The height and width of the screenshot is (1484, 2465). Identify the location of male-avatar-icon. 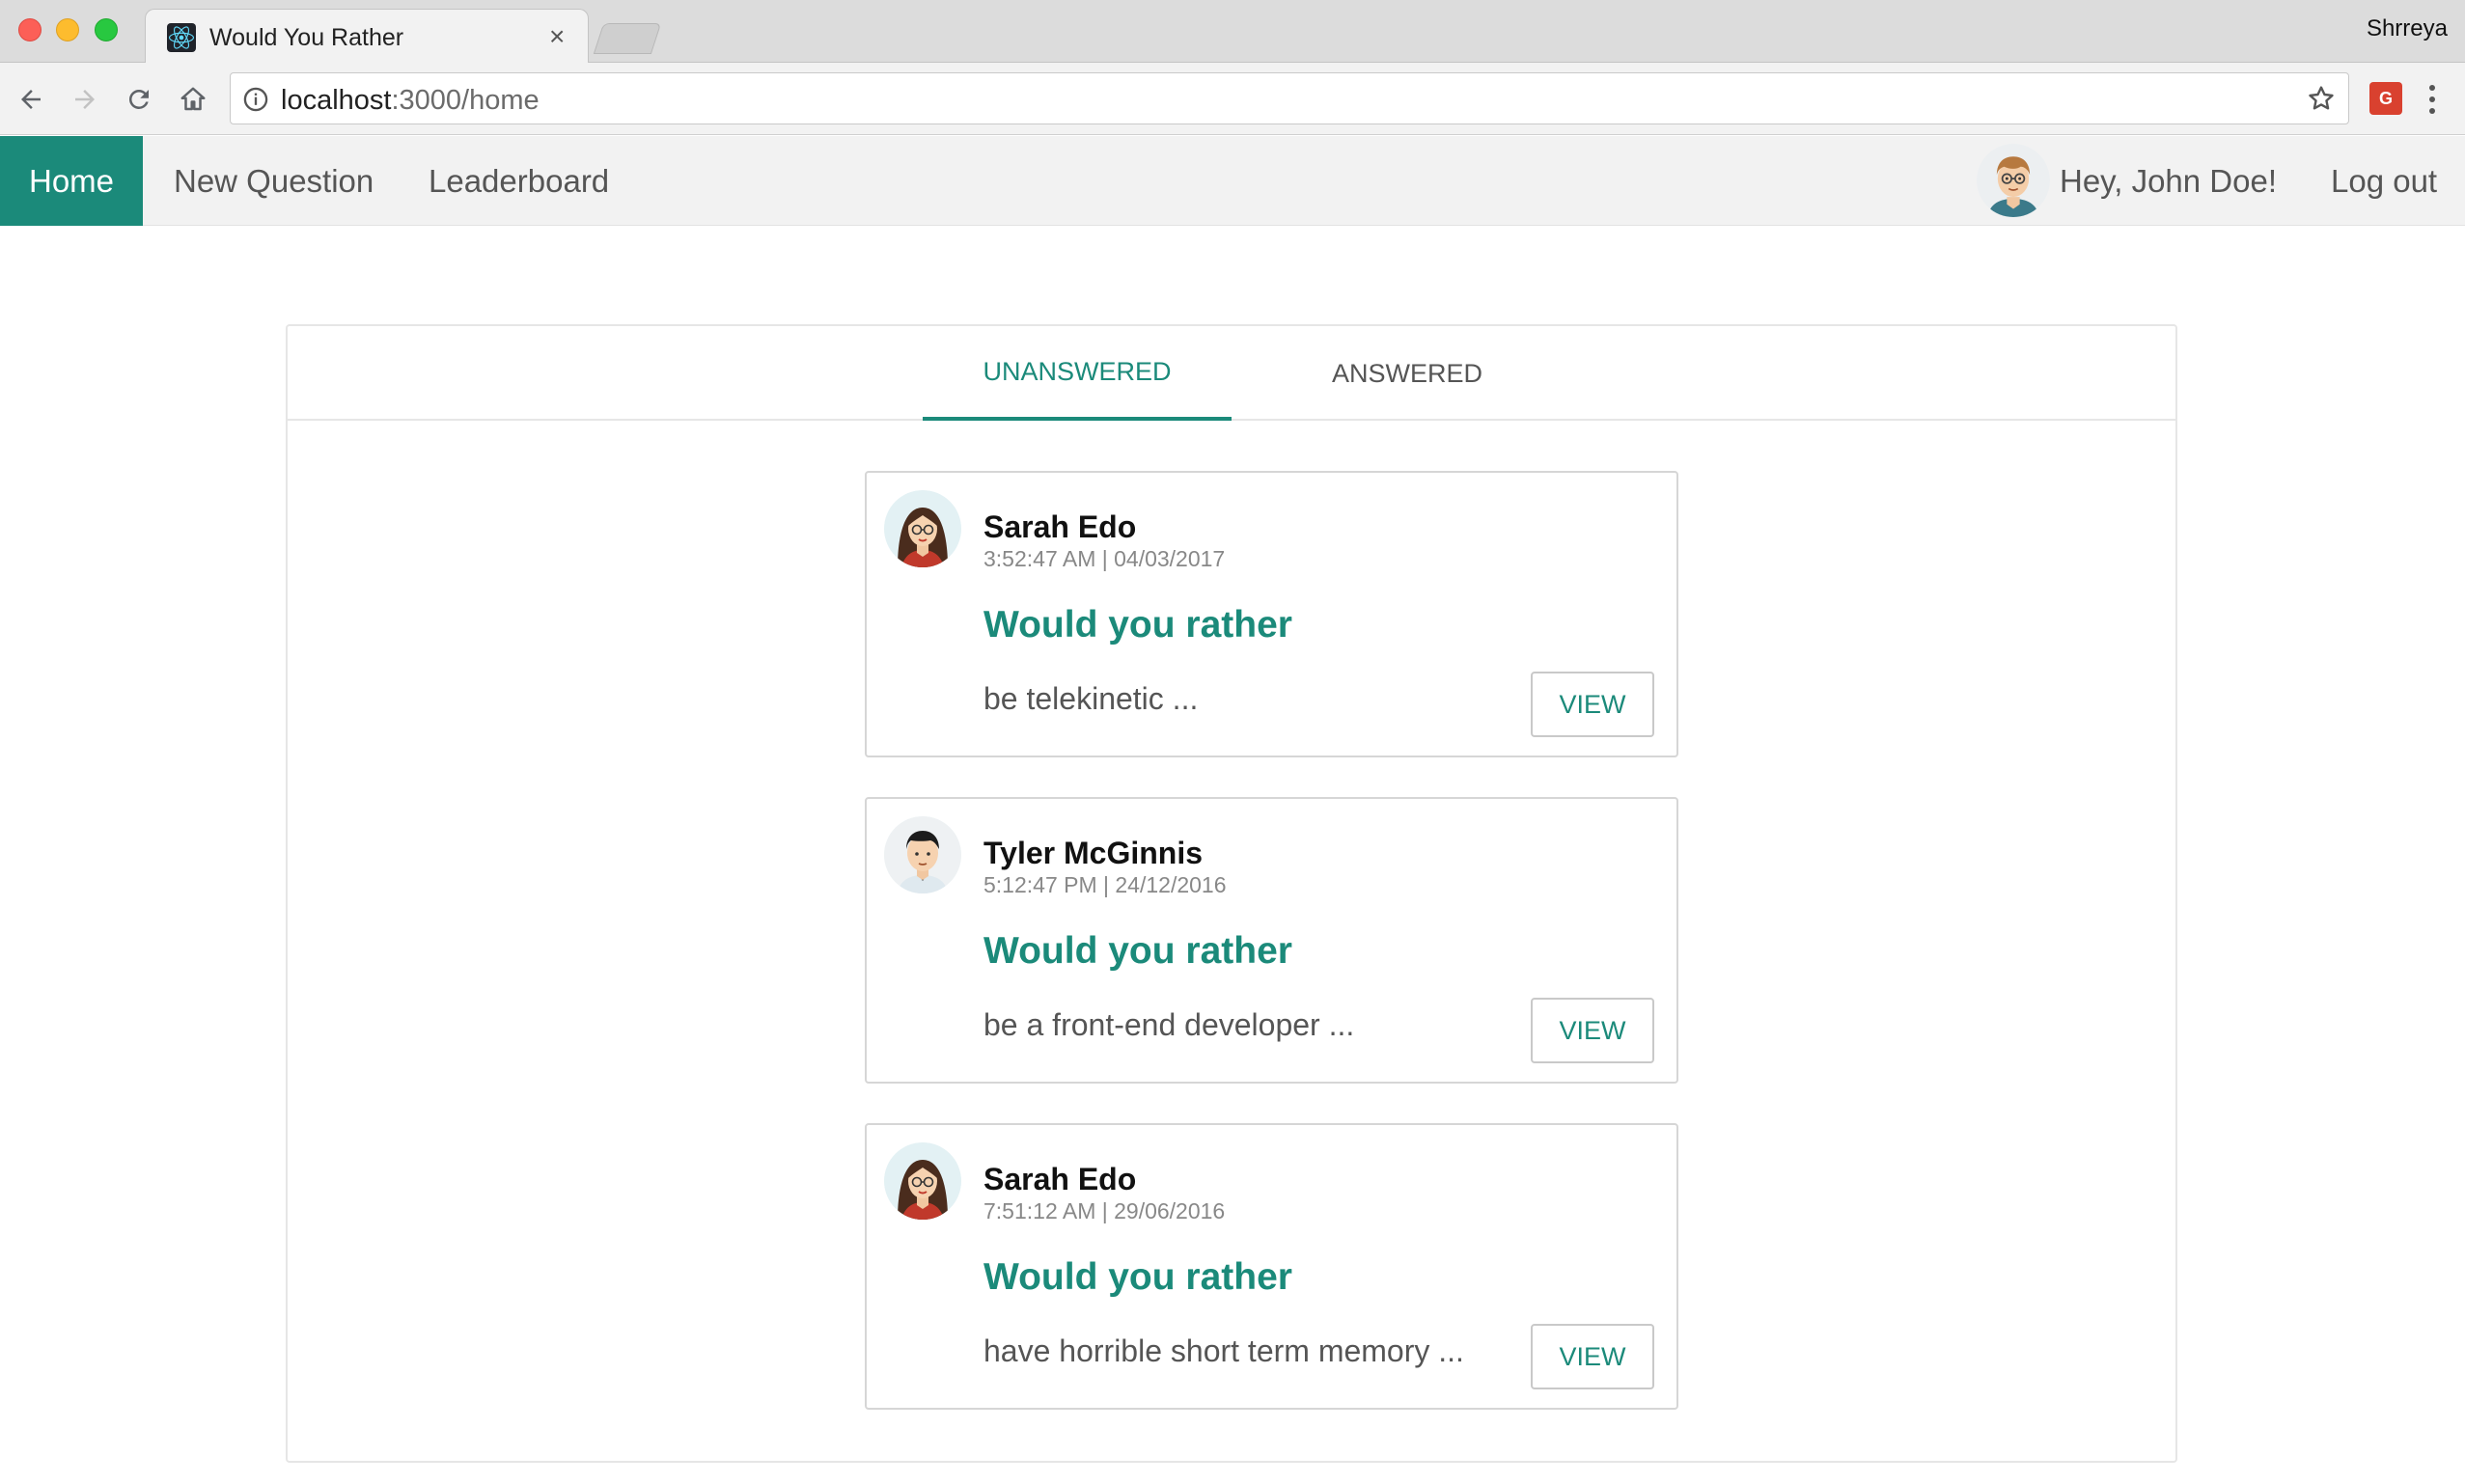
(922, 854).